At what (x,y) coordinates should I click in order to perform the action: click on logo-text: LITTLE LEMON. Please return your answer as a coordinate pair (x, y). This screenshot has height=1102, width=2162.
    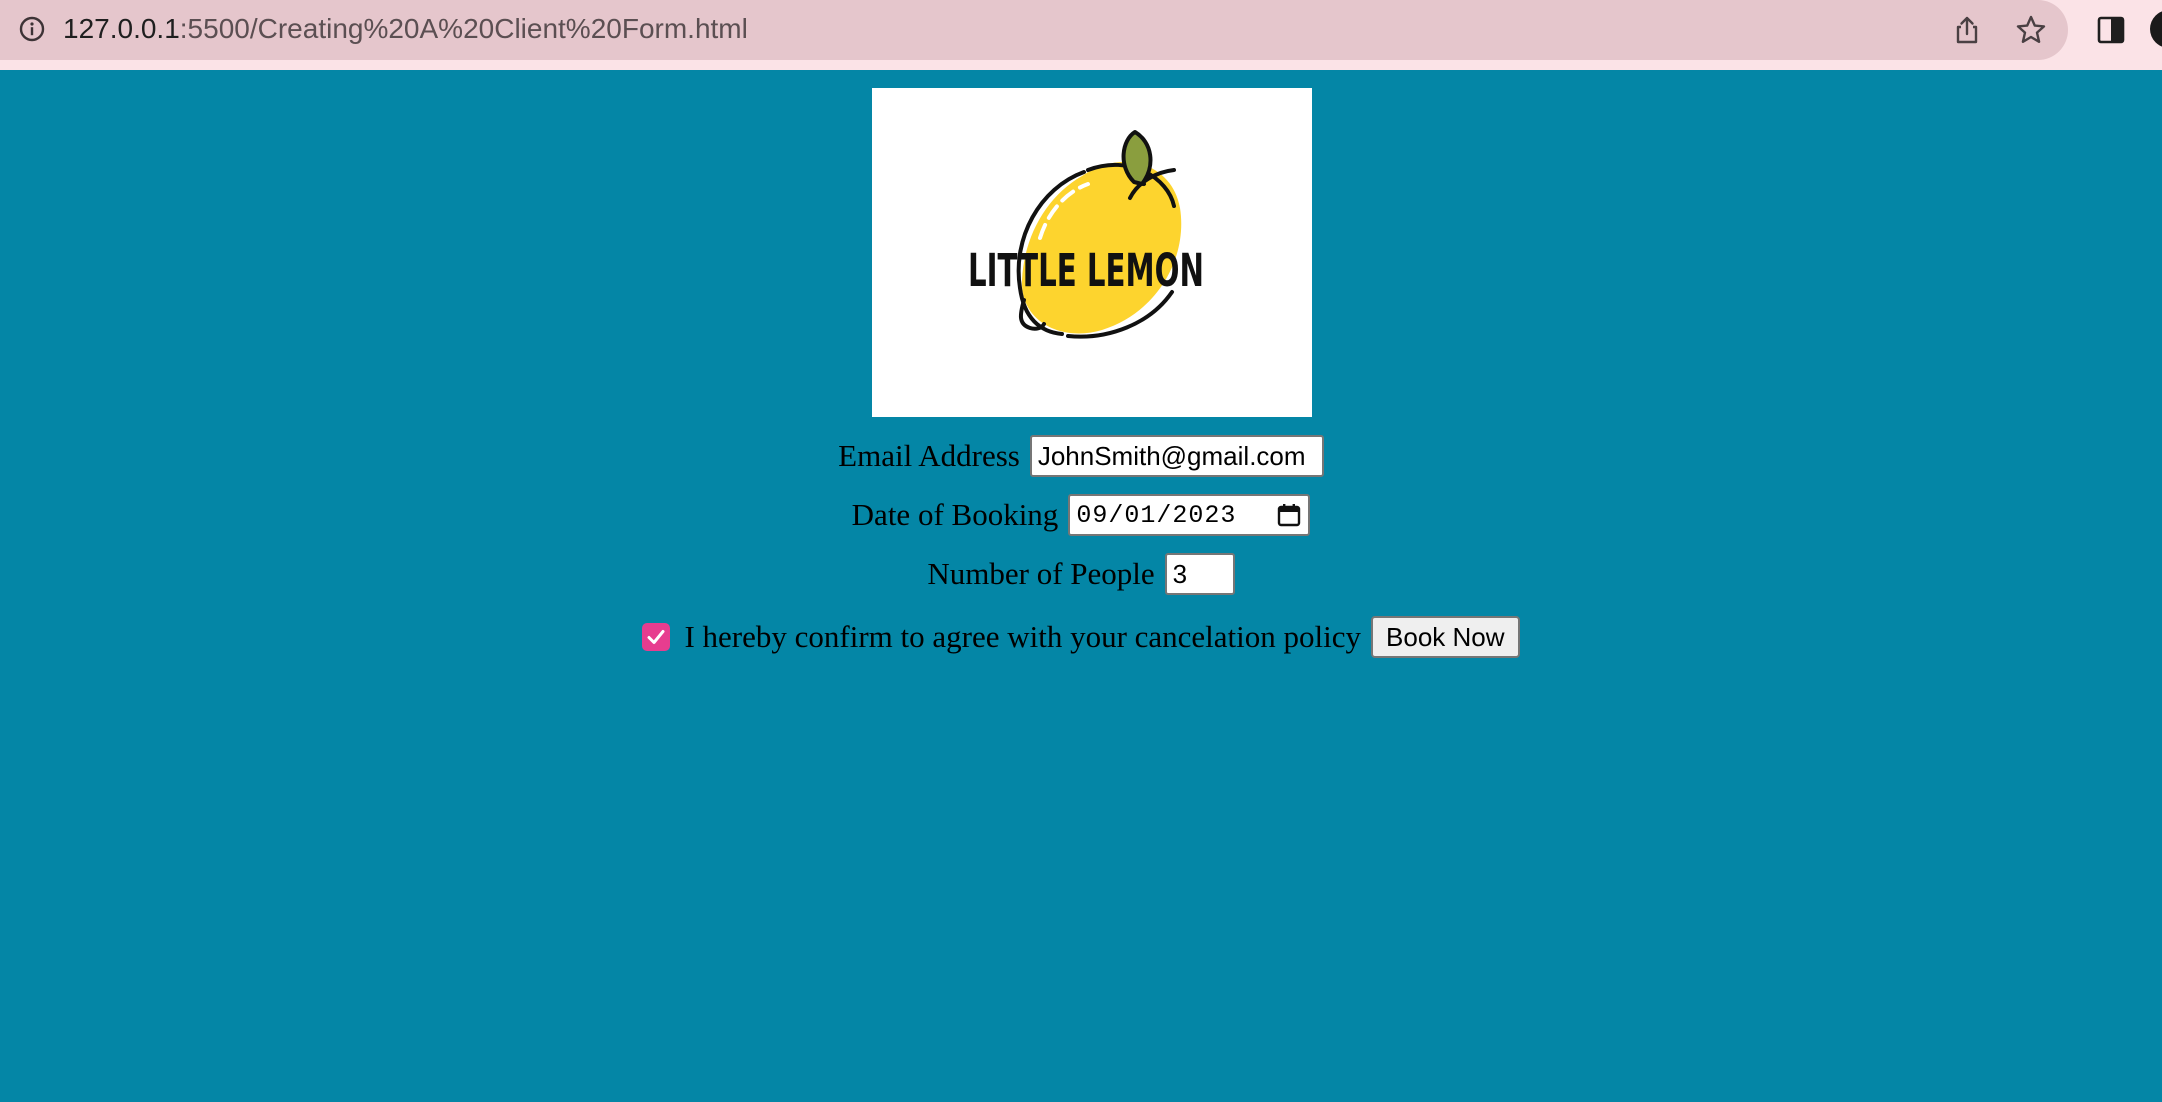
    Looking at the image, I should click on (1086, 270).